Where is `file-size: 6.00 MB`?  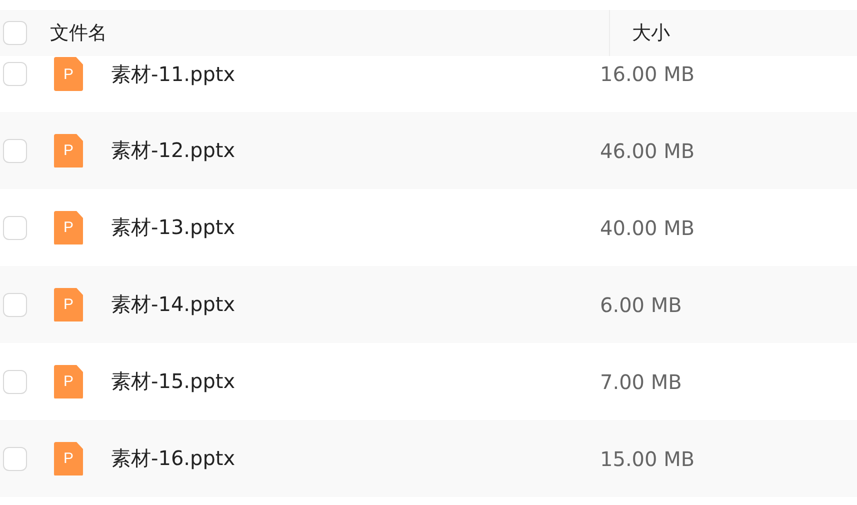 file-size: 6.00 MB is located at coordinates (641, 304).